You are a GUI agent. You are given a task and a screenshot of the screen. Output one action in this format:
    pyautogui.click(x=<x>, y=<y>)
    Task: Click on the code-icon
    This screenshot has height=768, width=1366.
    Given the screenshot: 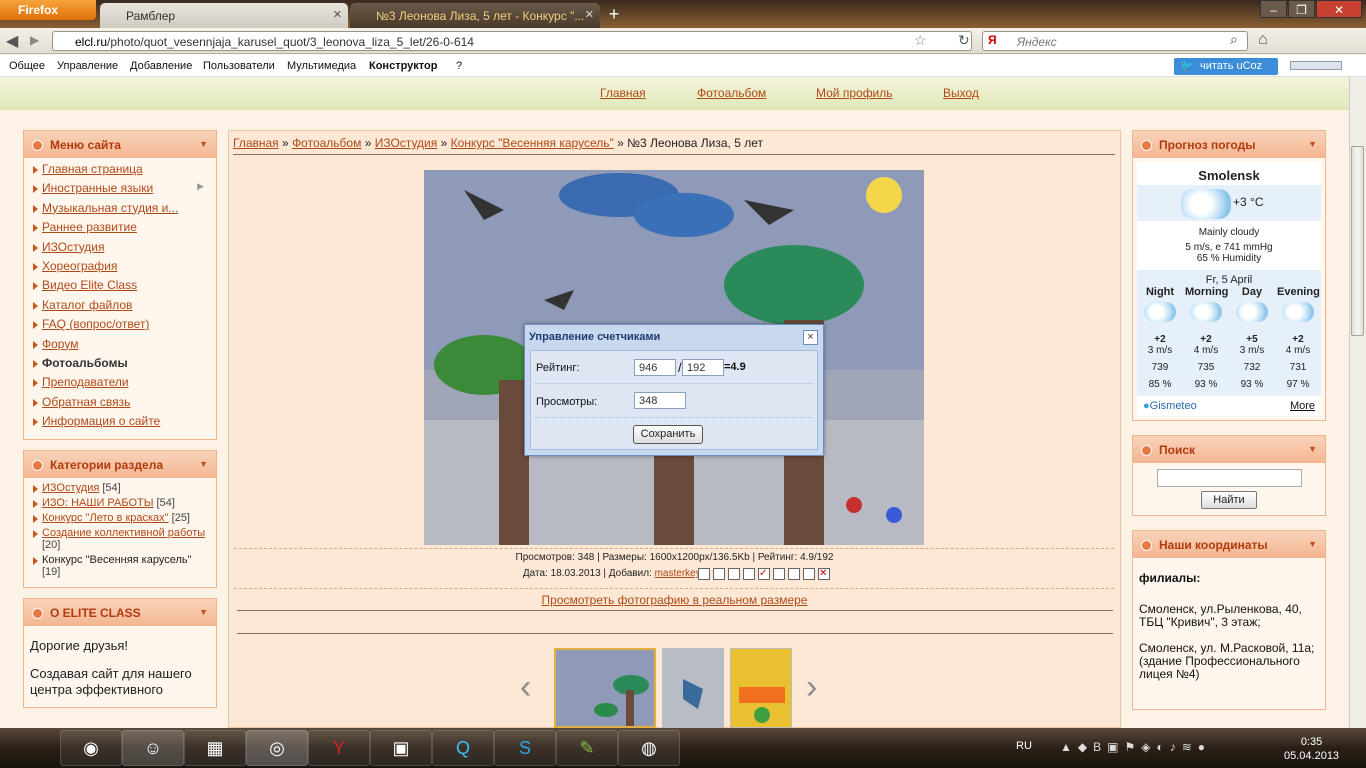 What is the action you would take?
    pyautogui.click(x=704, y=574)
    